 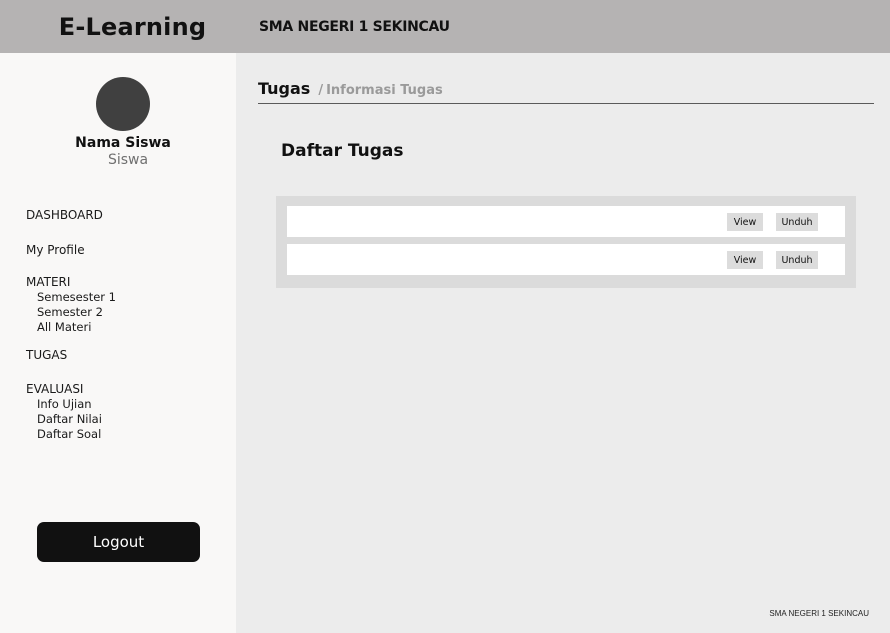 I want to click on sidebar-item-my-profile: My Profile, so click(x=55, y=250).